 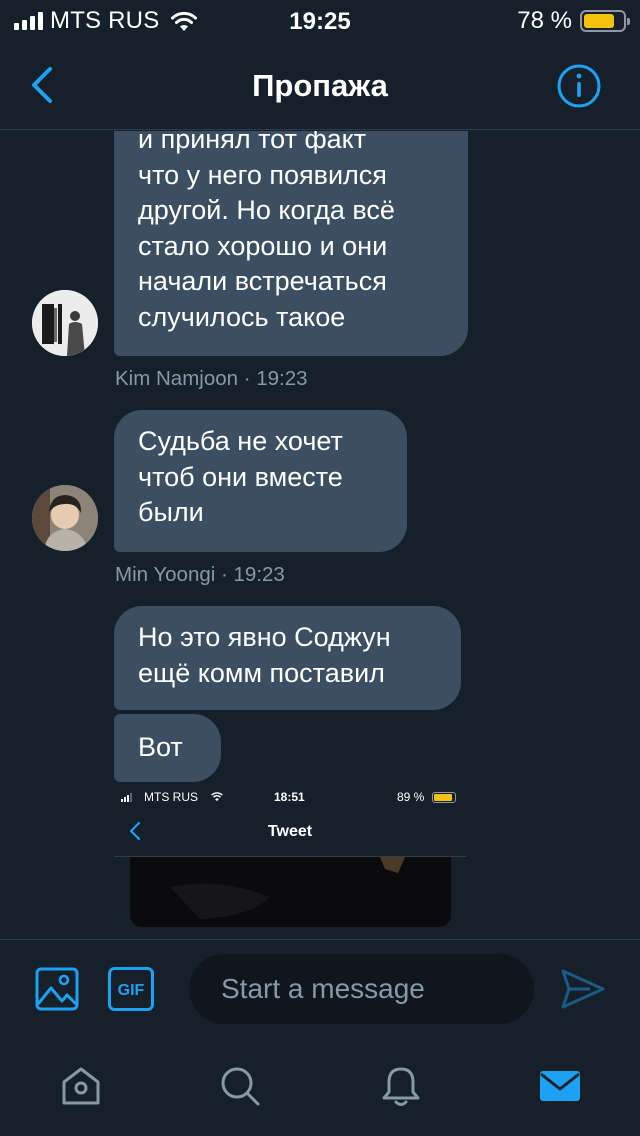 I want to click on mail-icon, so click(x=560, y=1086).